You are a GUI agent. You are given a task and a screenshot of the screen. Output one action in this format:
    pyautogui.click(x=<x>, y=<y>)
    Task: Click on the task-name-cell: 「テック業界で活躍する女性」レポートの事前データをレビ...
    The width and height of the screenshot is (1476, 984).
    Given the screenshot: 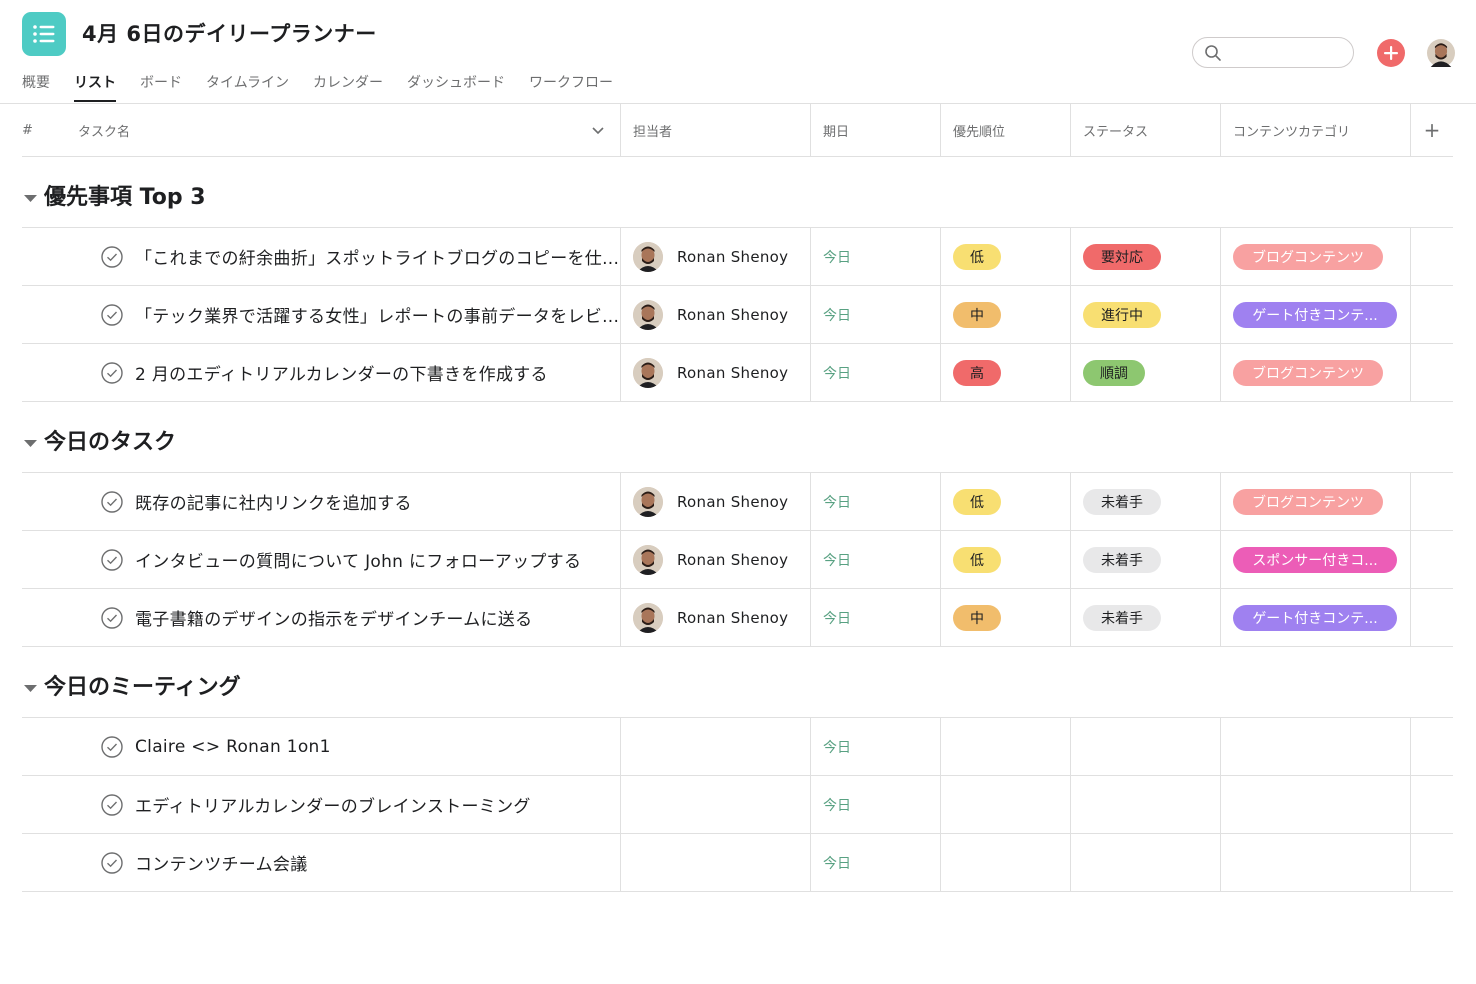 What is the action you would take?
    pyautogui.click(x=346, y=314)
    